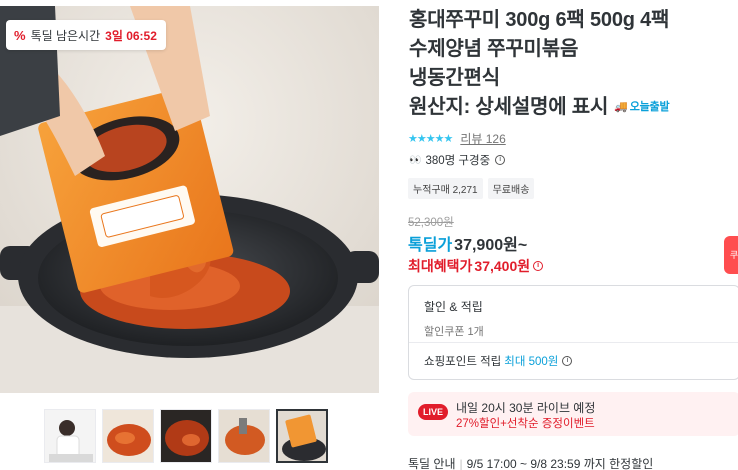 This screenshot has width=738, height=470. What do you see at coordinates (494, 49) in the screenshot?
I see `title-line: 수제양념 쭈꾸미볶음` at bounding box center [494, 49].